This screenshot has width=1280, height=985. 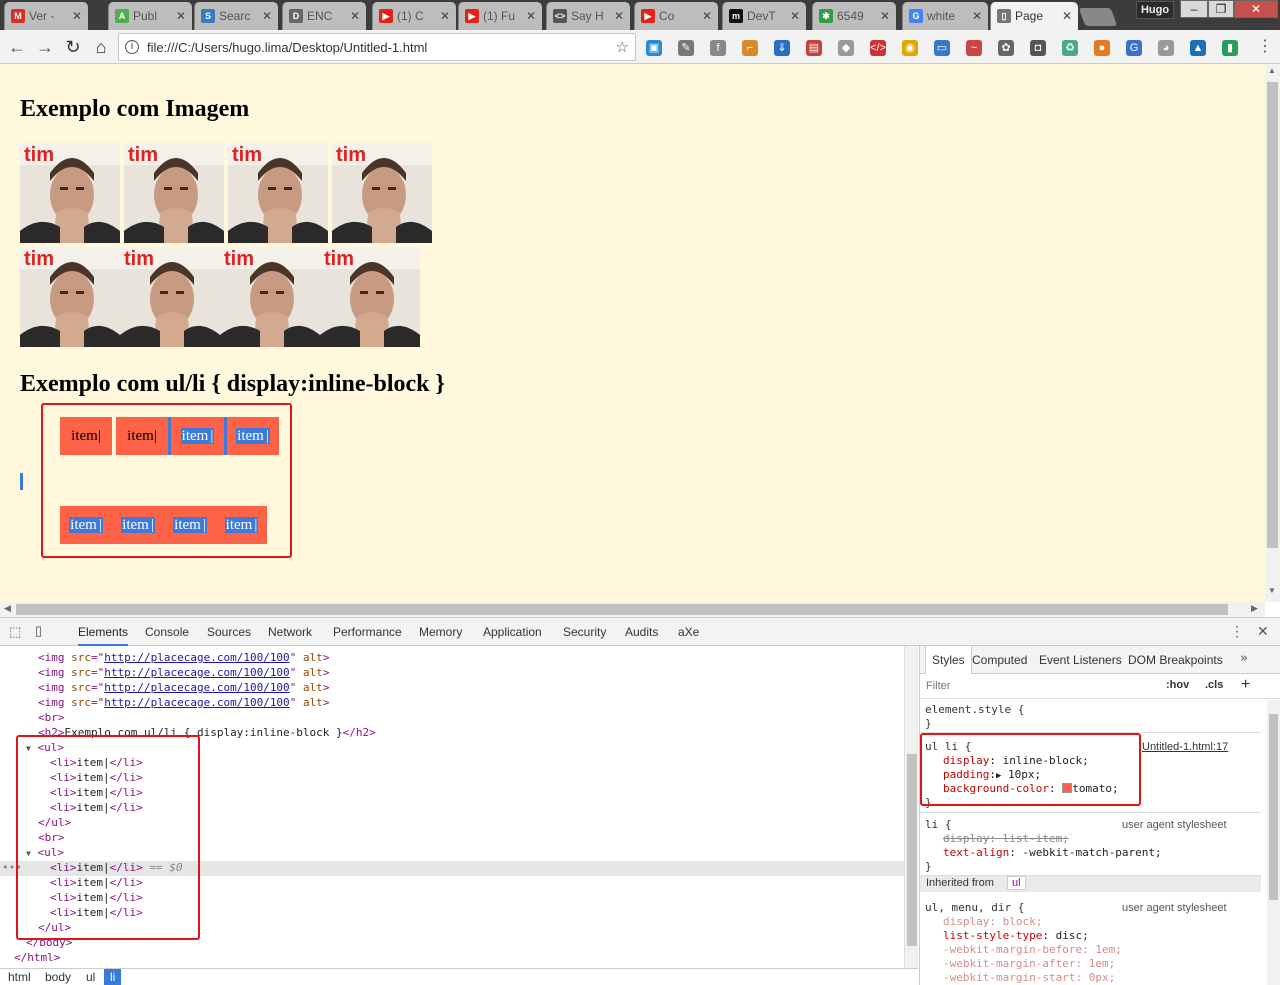 I want to click on back-button: ←, so click(x=17, y=47).